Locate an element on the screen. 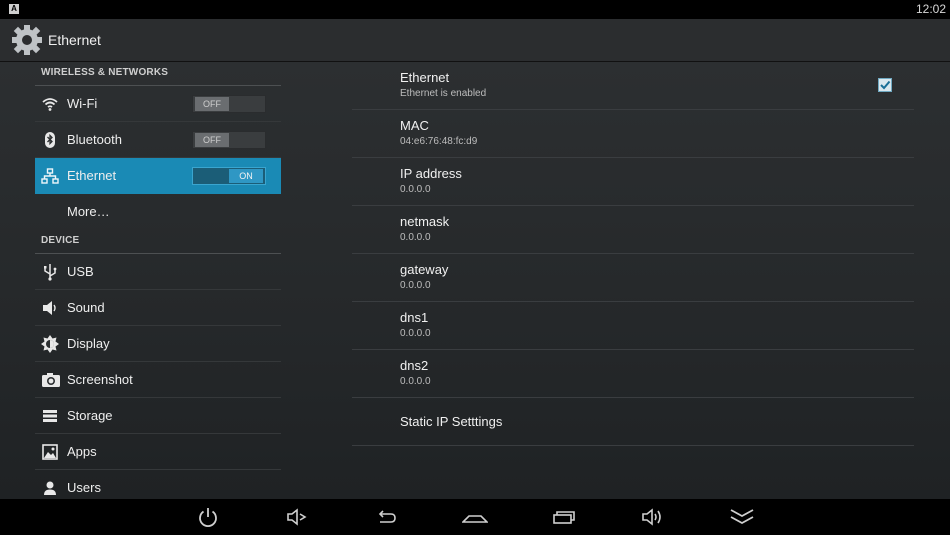 This screenshot has height=535, width=950. section-header-wireless: WIRELESS & NETWORKS is located at coordinates (158, 74).